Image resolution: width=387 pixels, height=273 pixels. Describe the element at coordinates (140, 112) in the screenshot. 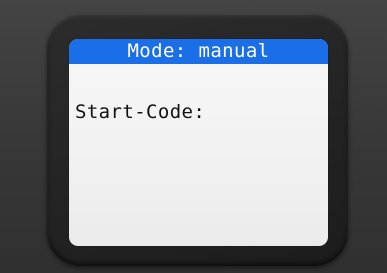

I see `start-code-label: Start-Code:` at that location.